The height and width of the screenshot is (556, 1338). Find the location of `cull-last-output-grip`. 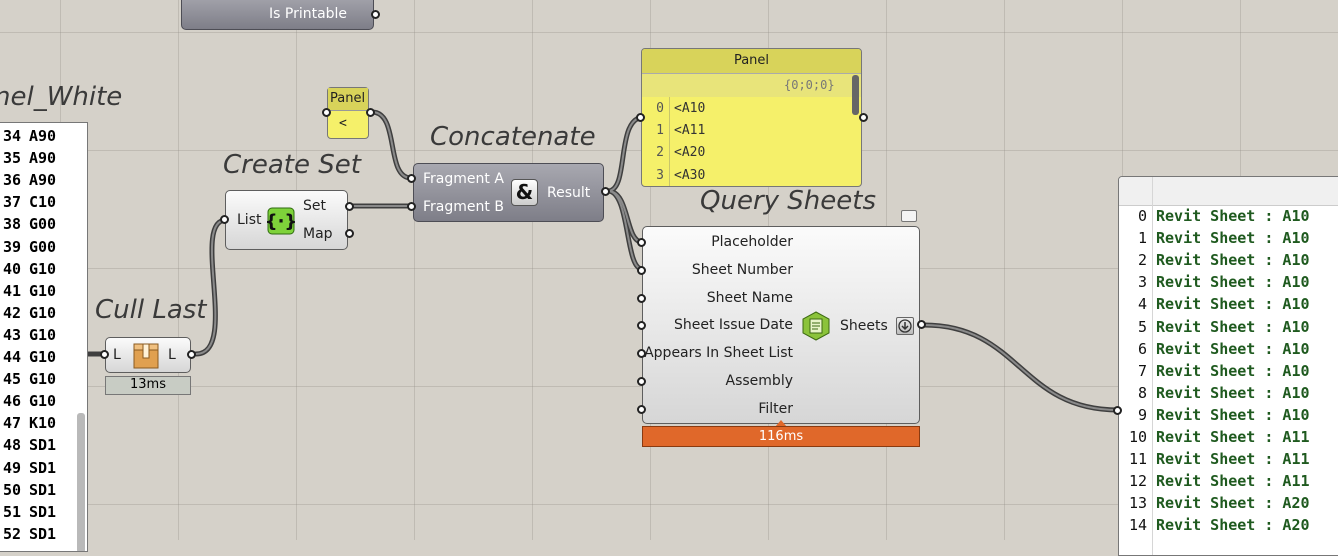

cull-last-output-grip is located at coordinates (191, 354).